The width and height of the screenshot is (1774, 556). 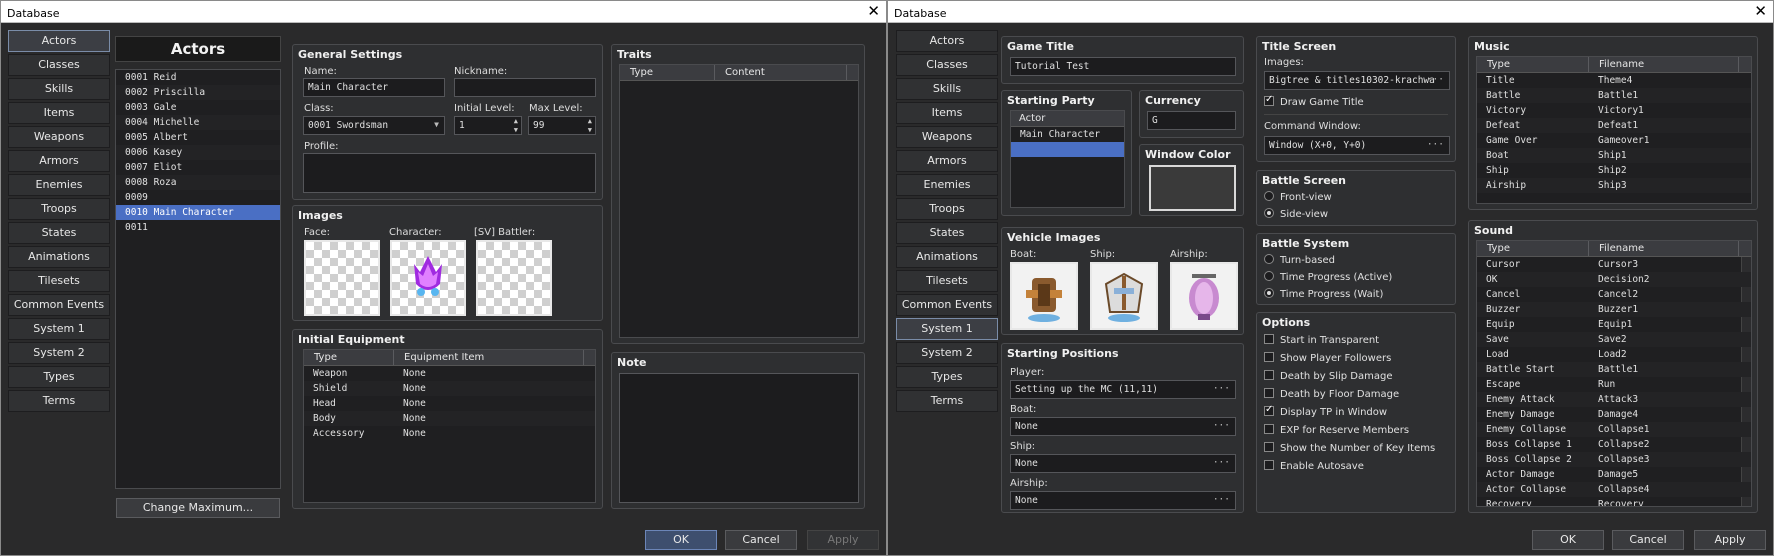 I want to click on table-row: Game Over Gameover1, so click(x=1614, y=140).